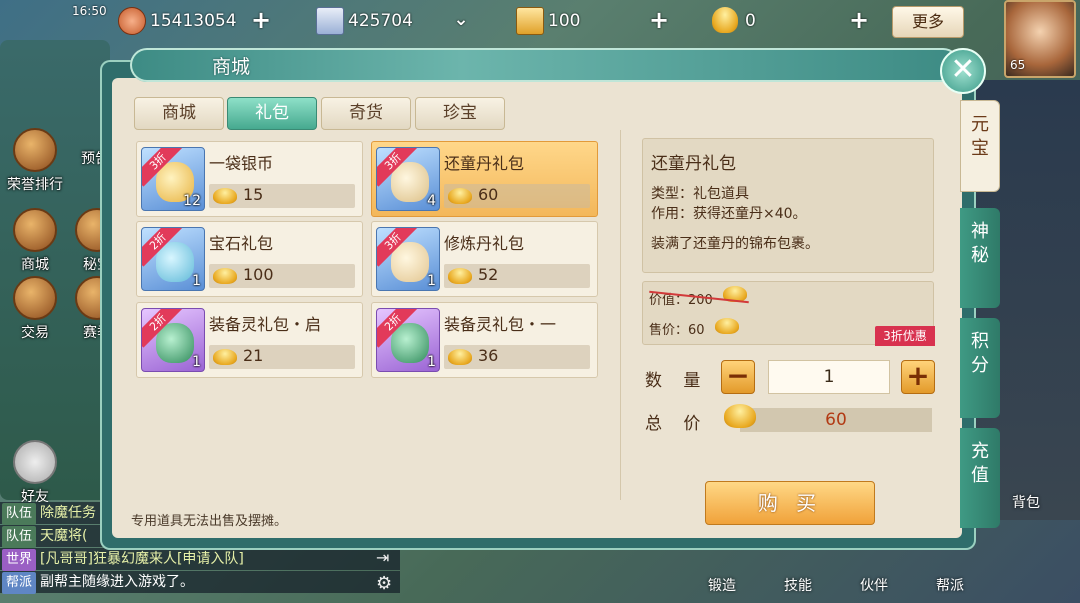 The width and height of the screenshot is (1080, 603). What do you see at coordinates (874, 585) in the screenshot?
I see `menu-partner: 伙伴` at bounding box center [874, 585].